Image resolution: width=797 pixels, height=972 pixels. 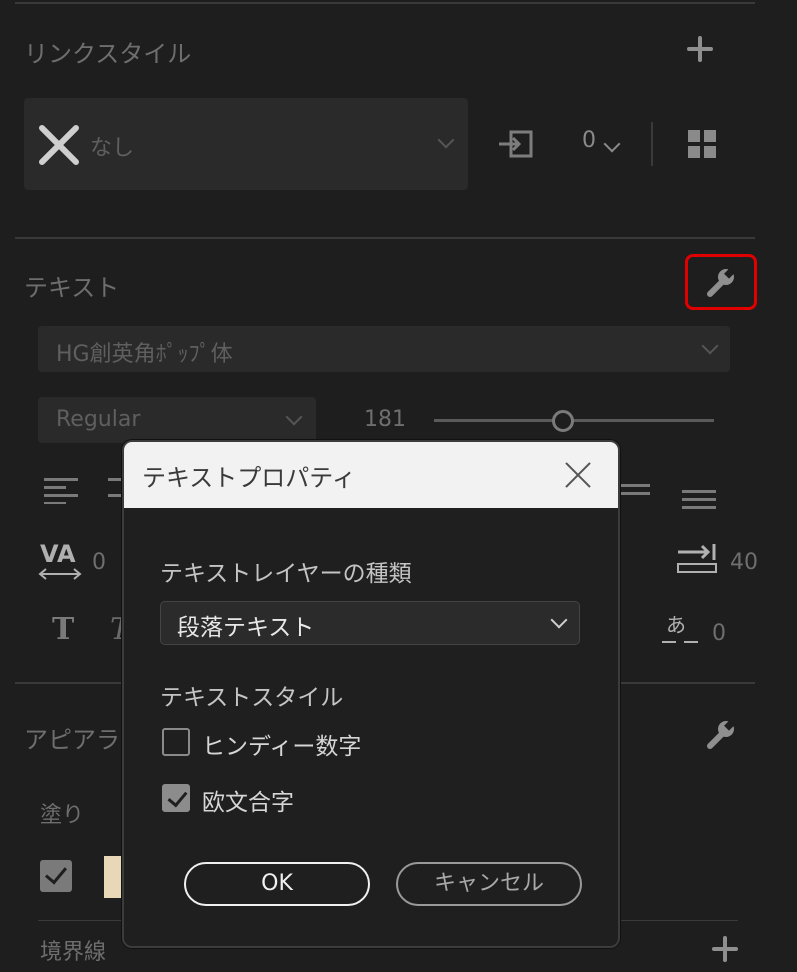 I want to click on align-center-icon, so click(x=114, y=490).